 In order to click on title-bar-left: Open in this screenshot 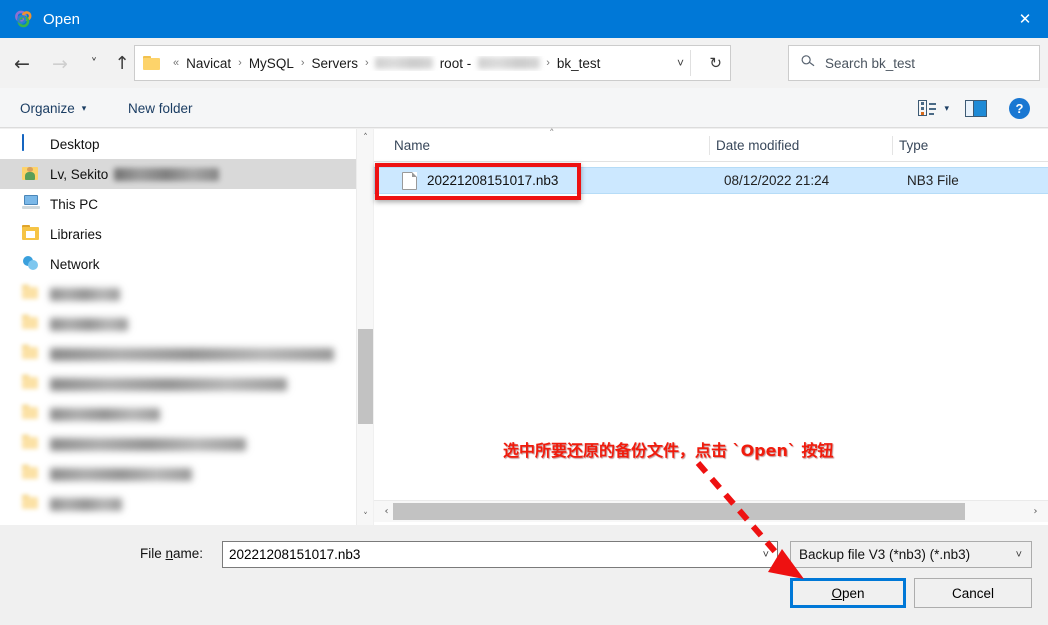, I will do `click(47, 19)`.